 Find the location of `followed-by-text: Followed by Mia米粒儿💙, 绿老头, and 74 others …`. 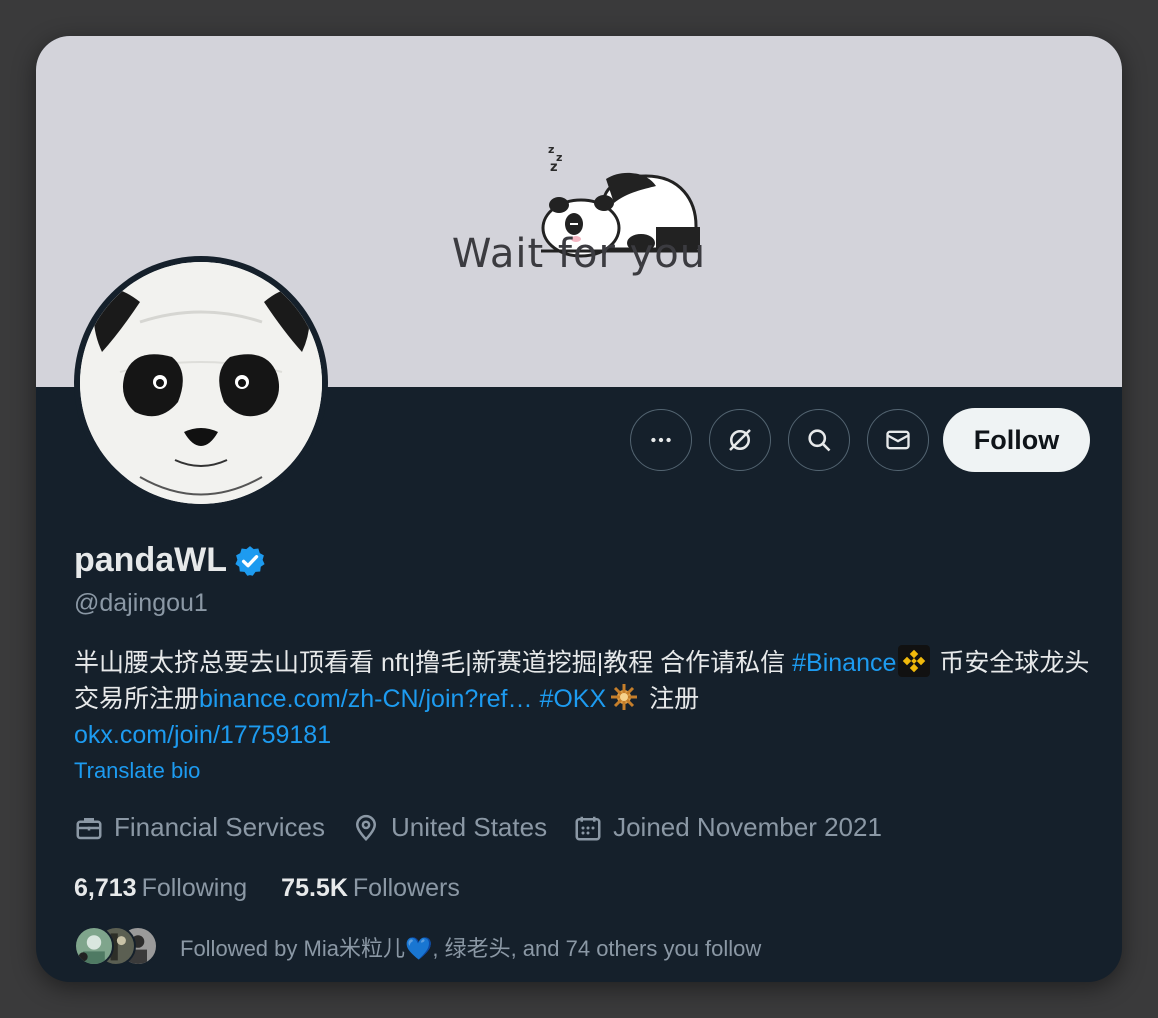

followed-by-text: Followed by Mia米粒儿💙, 绿老头, and 74 others … is located at coordinates (471, 948).